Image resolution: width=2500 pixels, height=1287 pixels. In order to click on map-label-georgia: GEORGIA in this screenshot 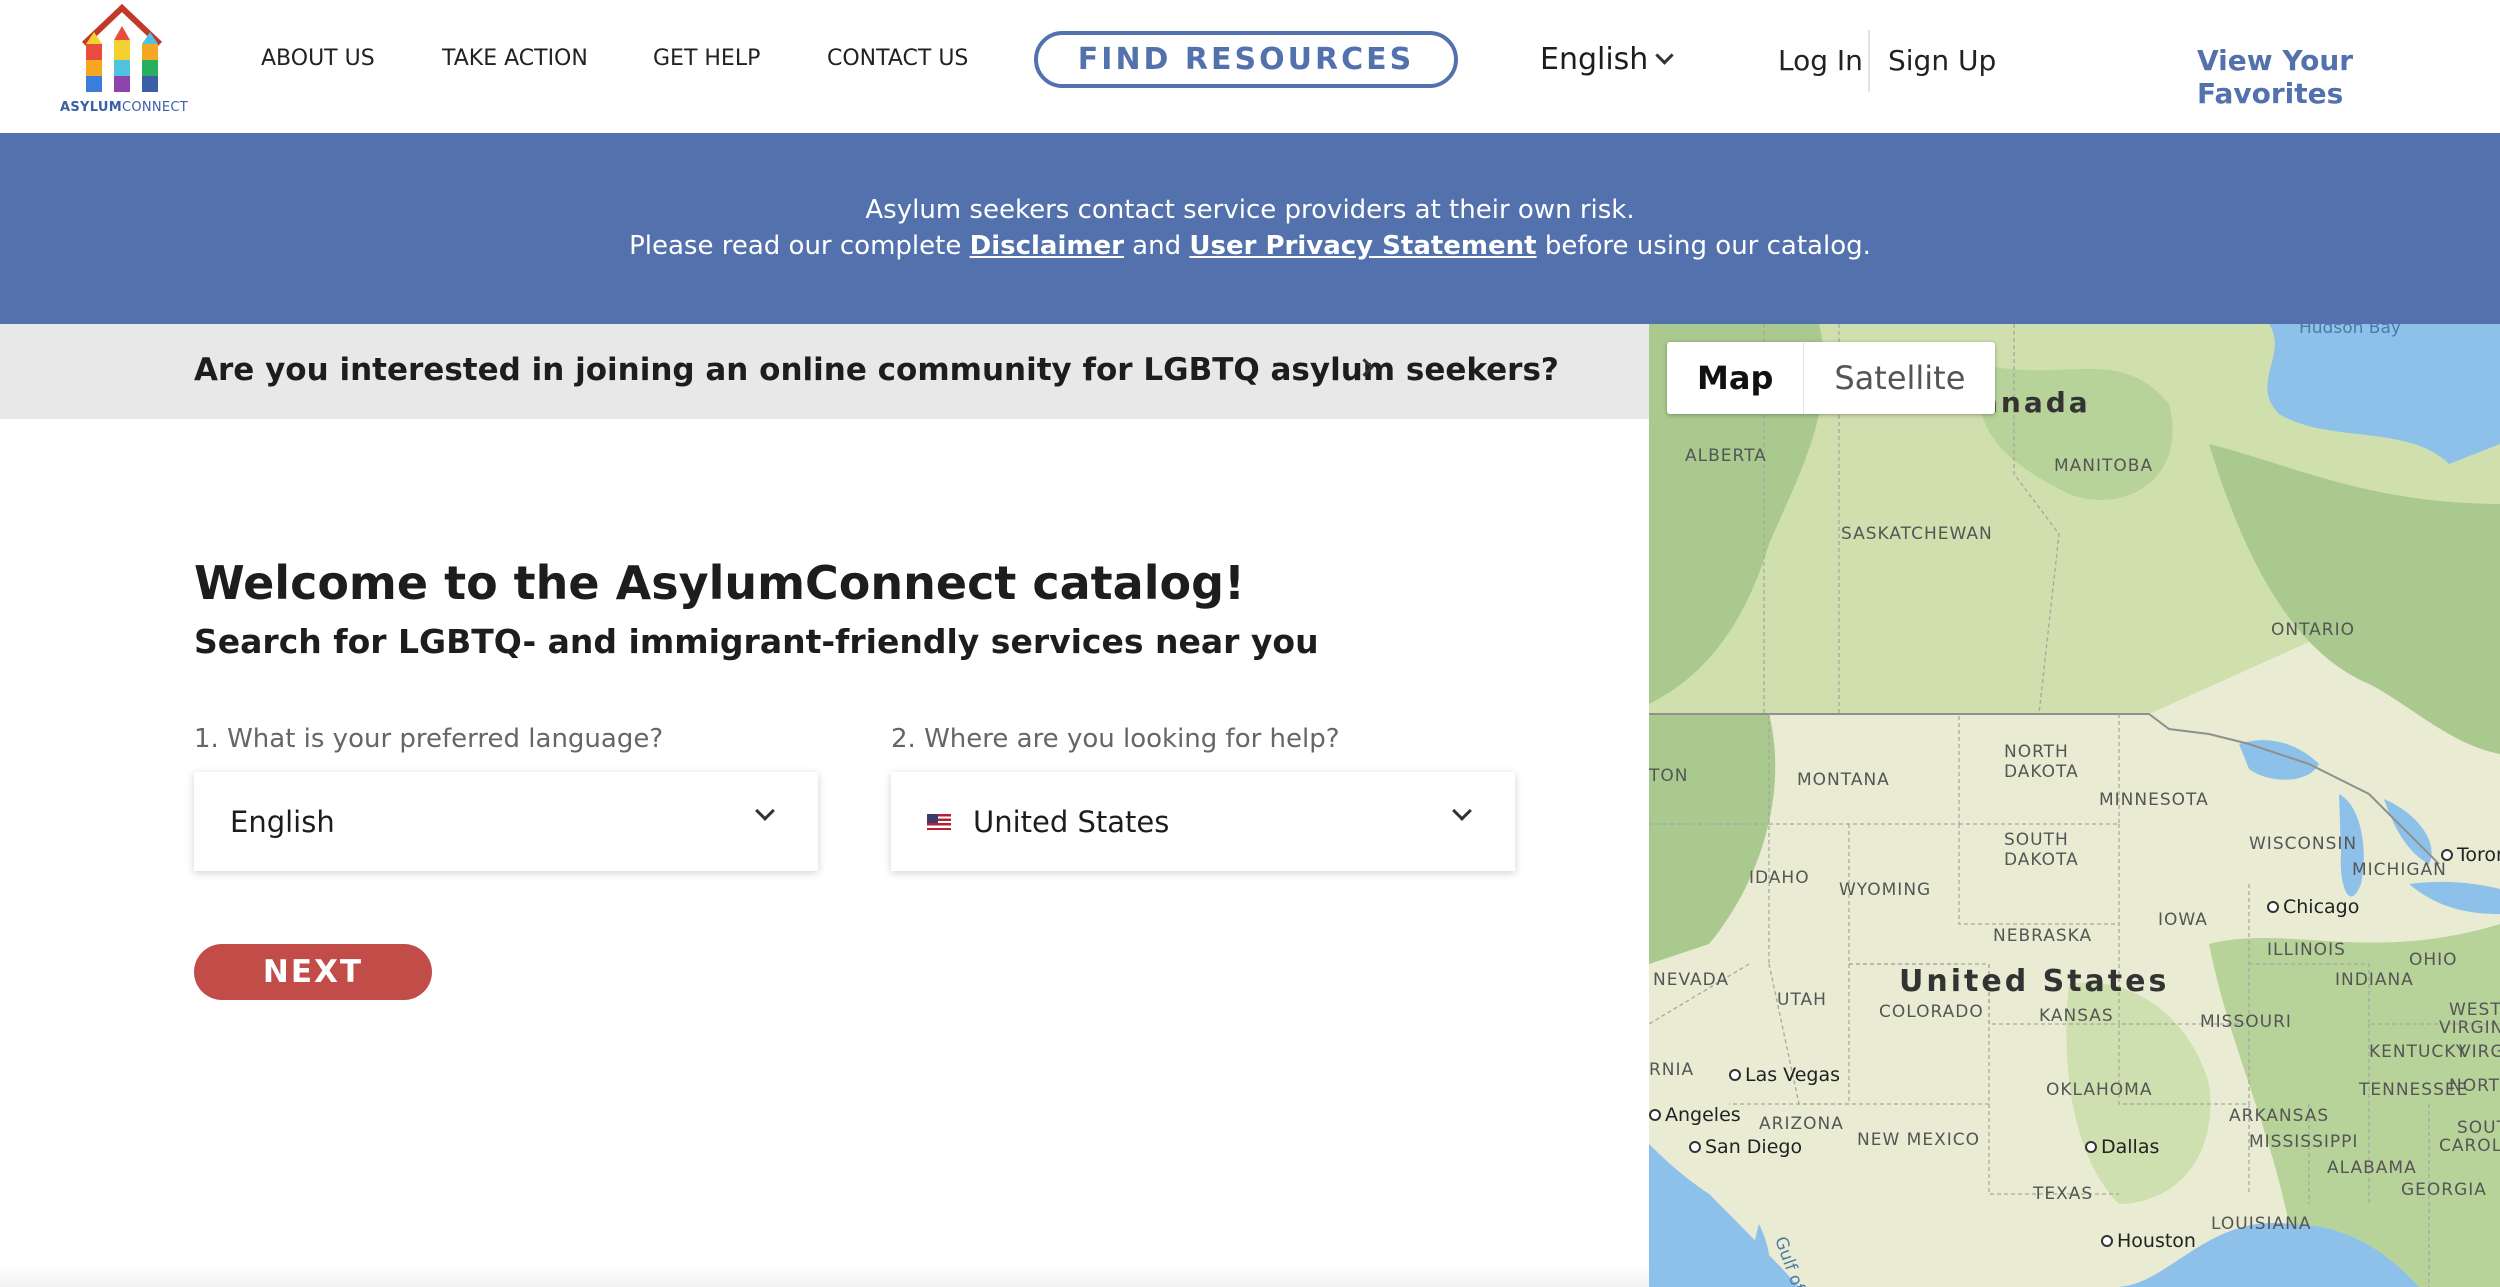, I will do `click(2444, 1190)`.